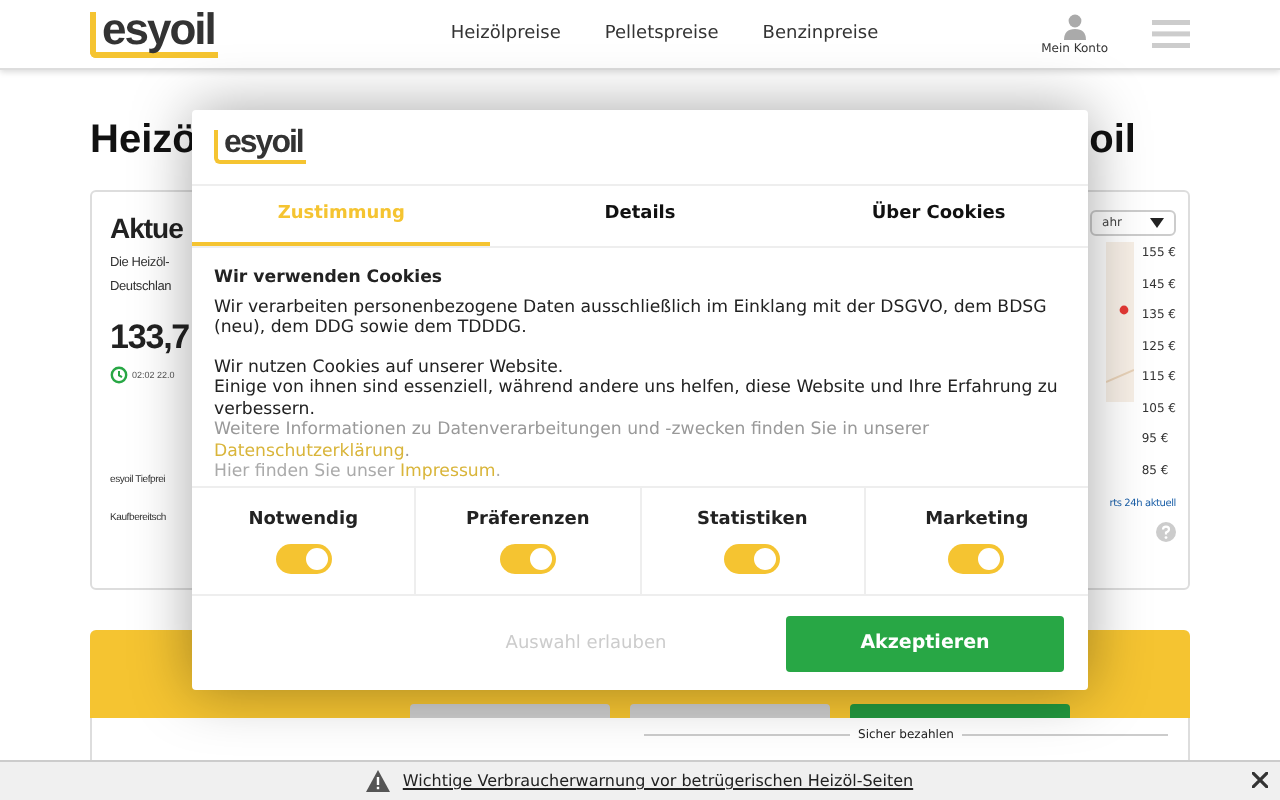  What do you see at coordinates (658, 781) in the screenshot?
I see `warning-link: Wichtige Verbraucherwarnung vor betrügerischen Heizöl-Seiten` at bounding box center [658, 781].